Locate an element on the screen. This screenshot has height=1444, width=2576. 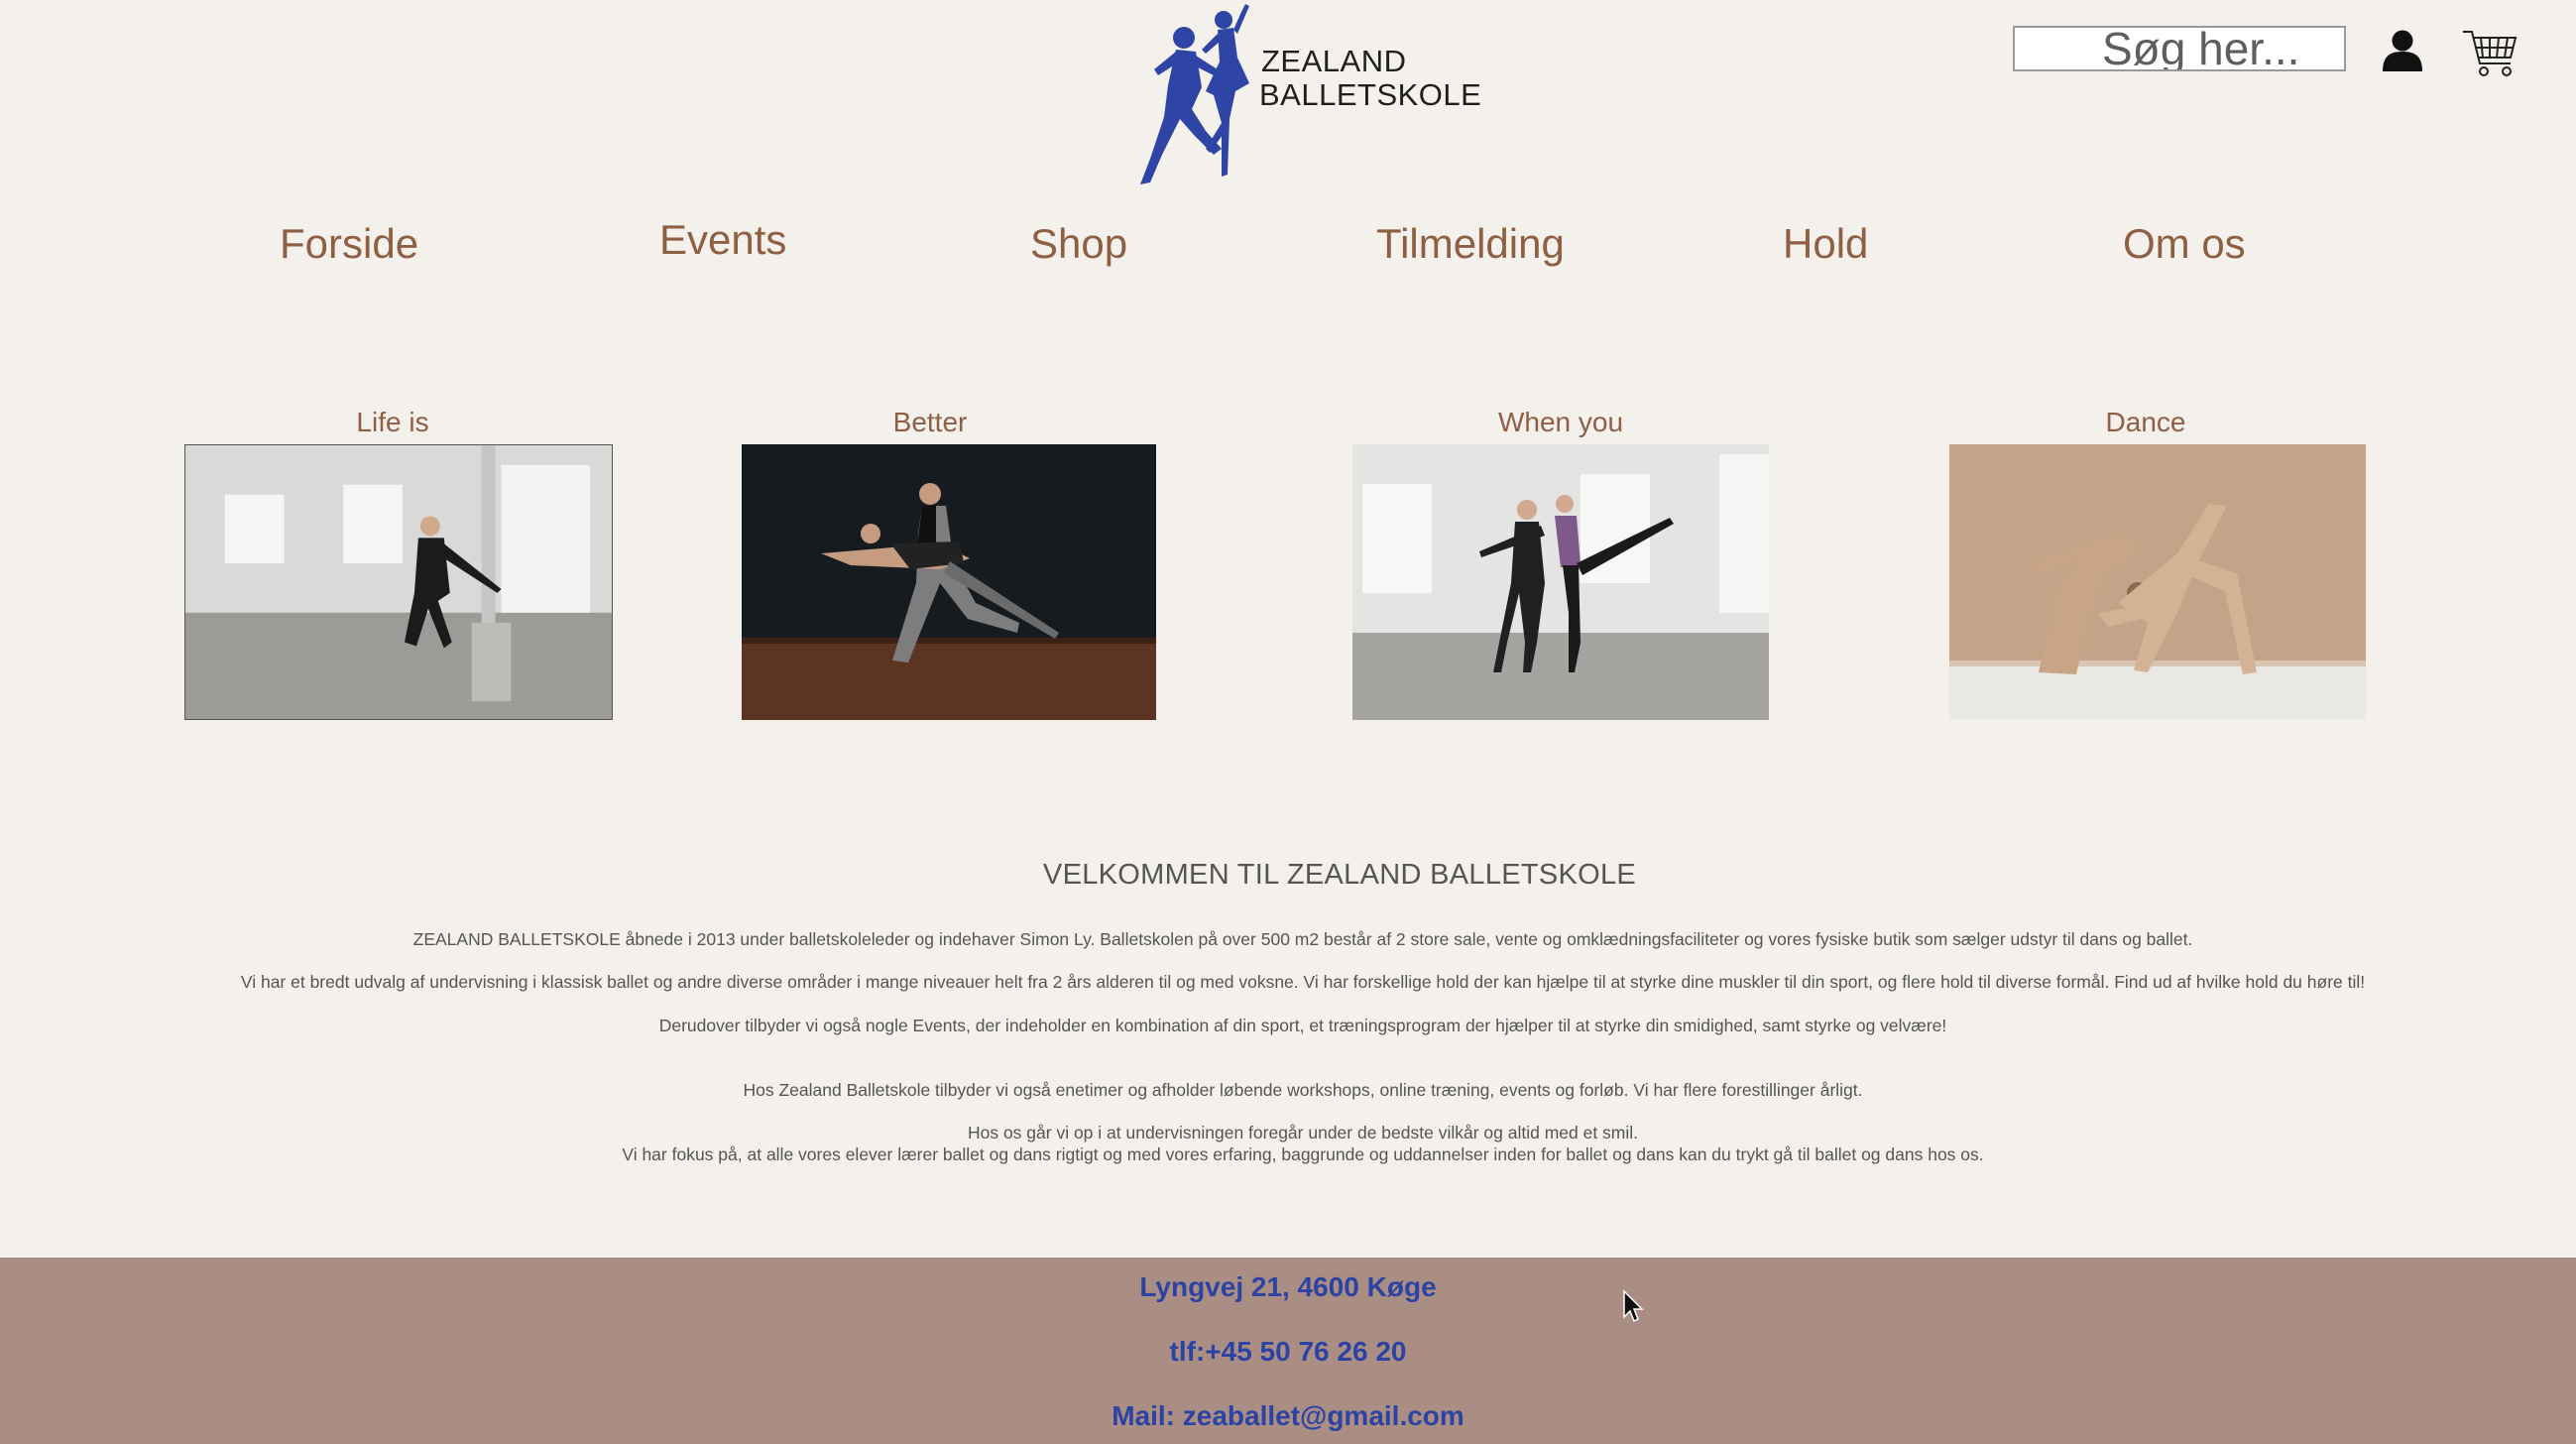
nav-item-hold: Hold is located at coordinates (1825, 244).